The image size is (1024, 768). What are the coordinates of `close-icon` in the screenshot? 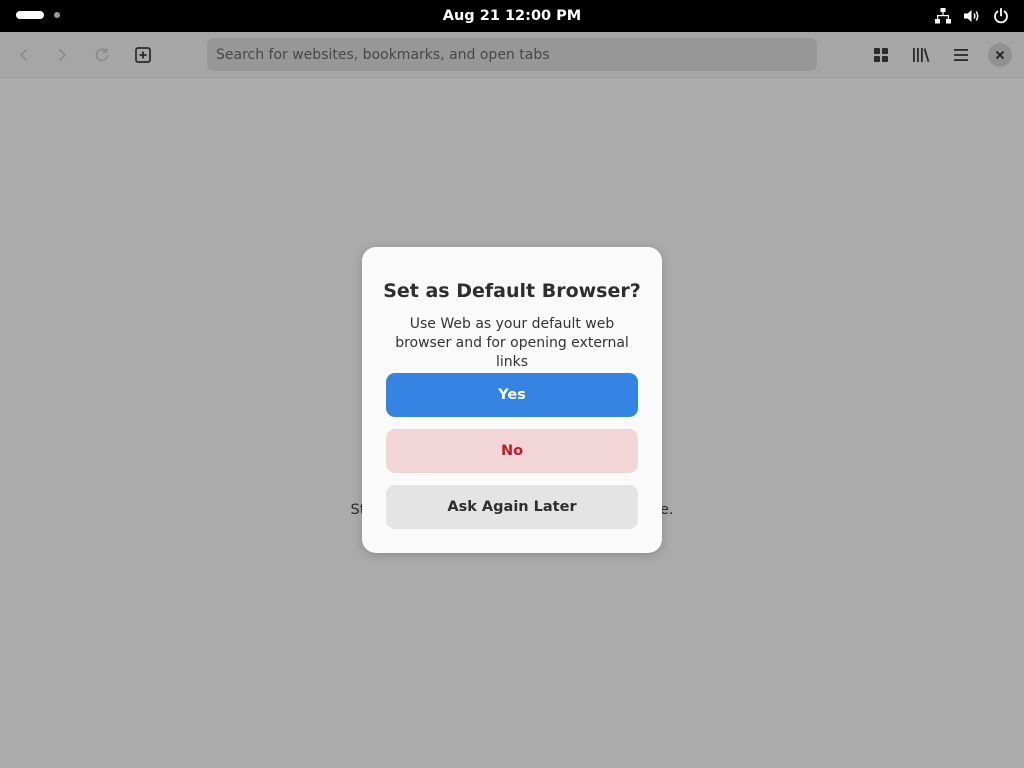 It's located at (1000, 55).